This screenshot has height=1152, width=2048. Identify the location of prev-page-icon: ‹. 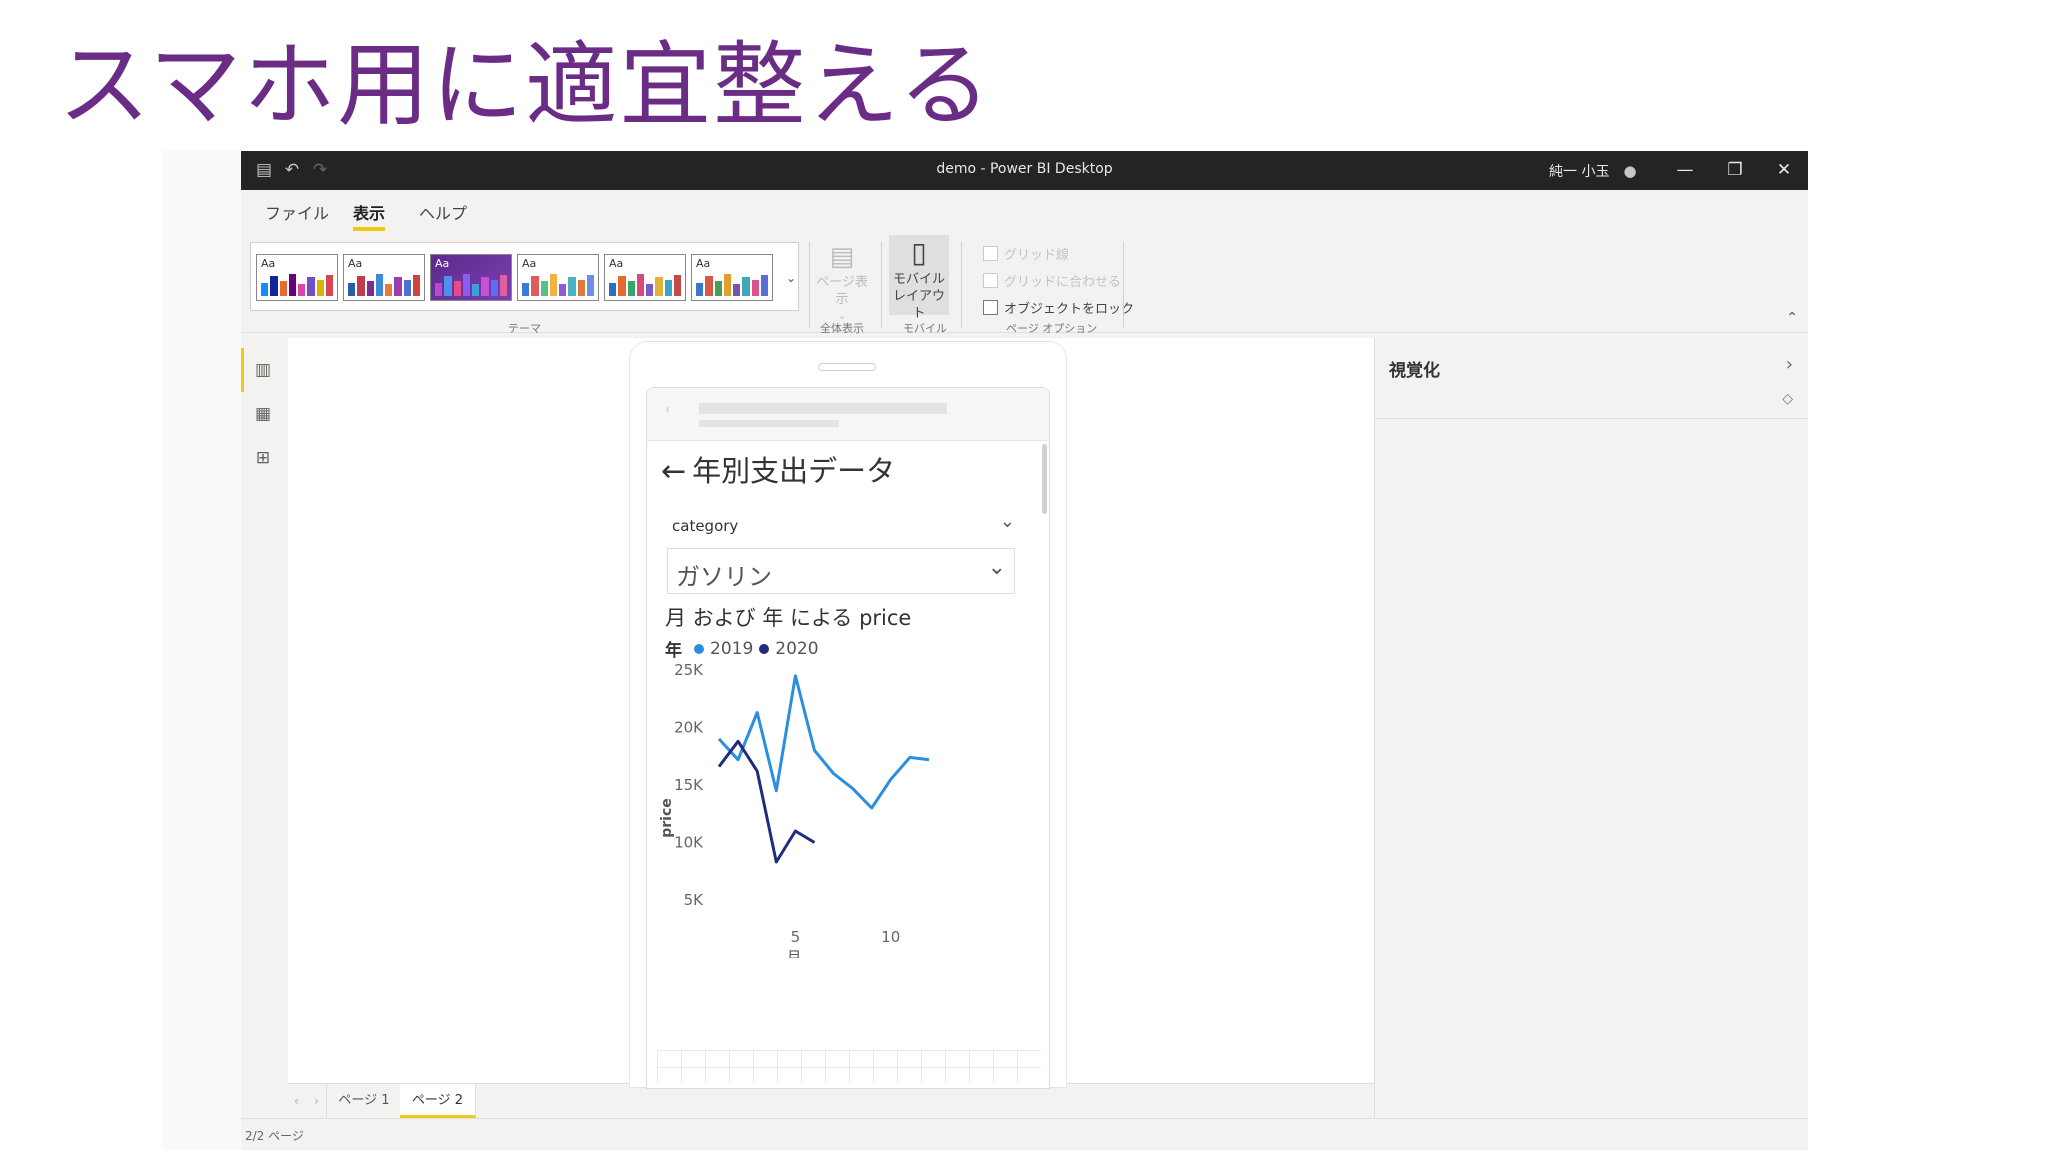
(296, 1101).